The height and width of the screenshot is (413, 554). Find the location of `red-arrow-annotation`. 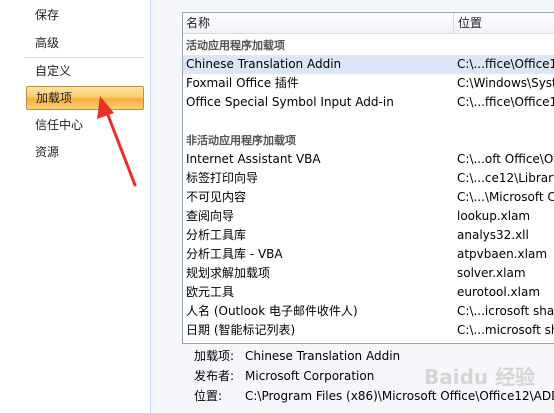

red-arrow-annotation is located at coordinates (117, 141).